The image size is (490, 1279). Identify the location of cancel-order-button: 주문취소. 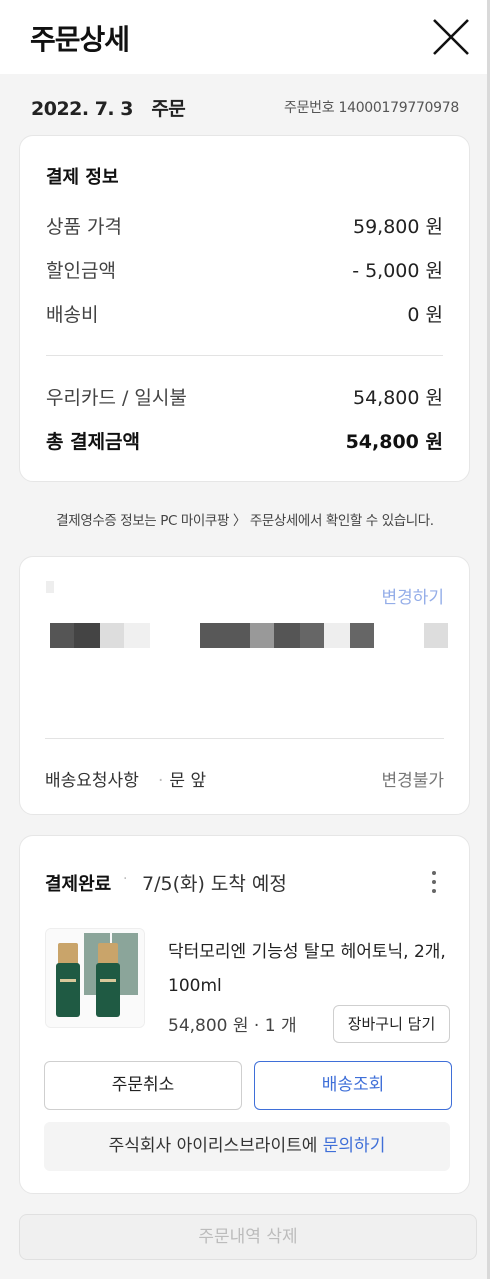
(143, 1085).